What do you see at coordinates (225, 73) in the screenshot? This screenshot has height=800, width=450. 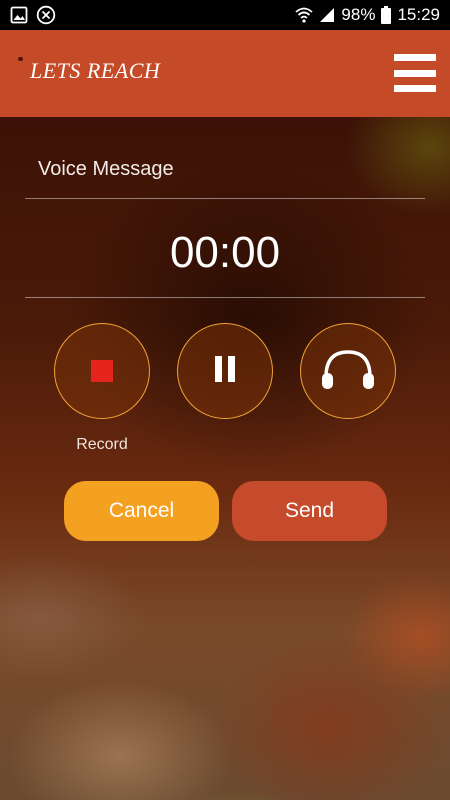 I see `app-header: LETS REACH` at bounding box center [225, 73].